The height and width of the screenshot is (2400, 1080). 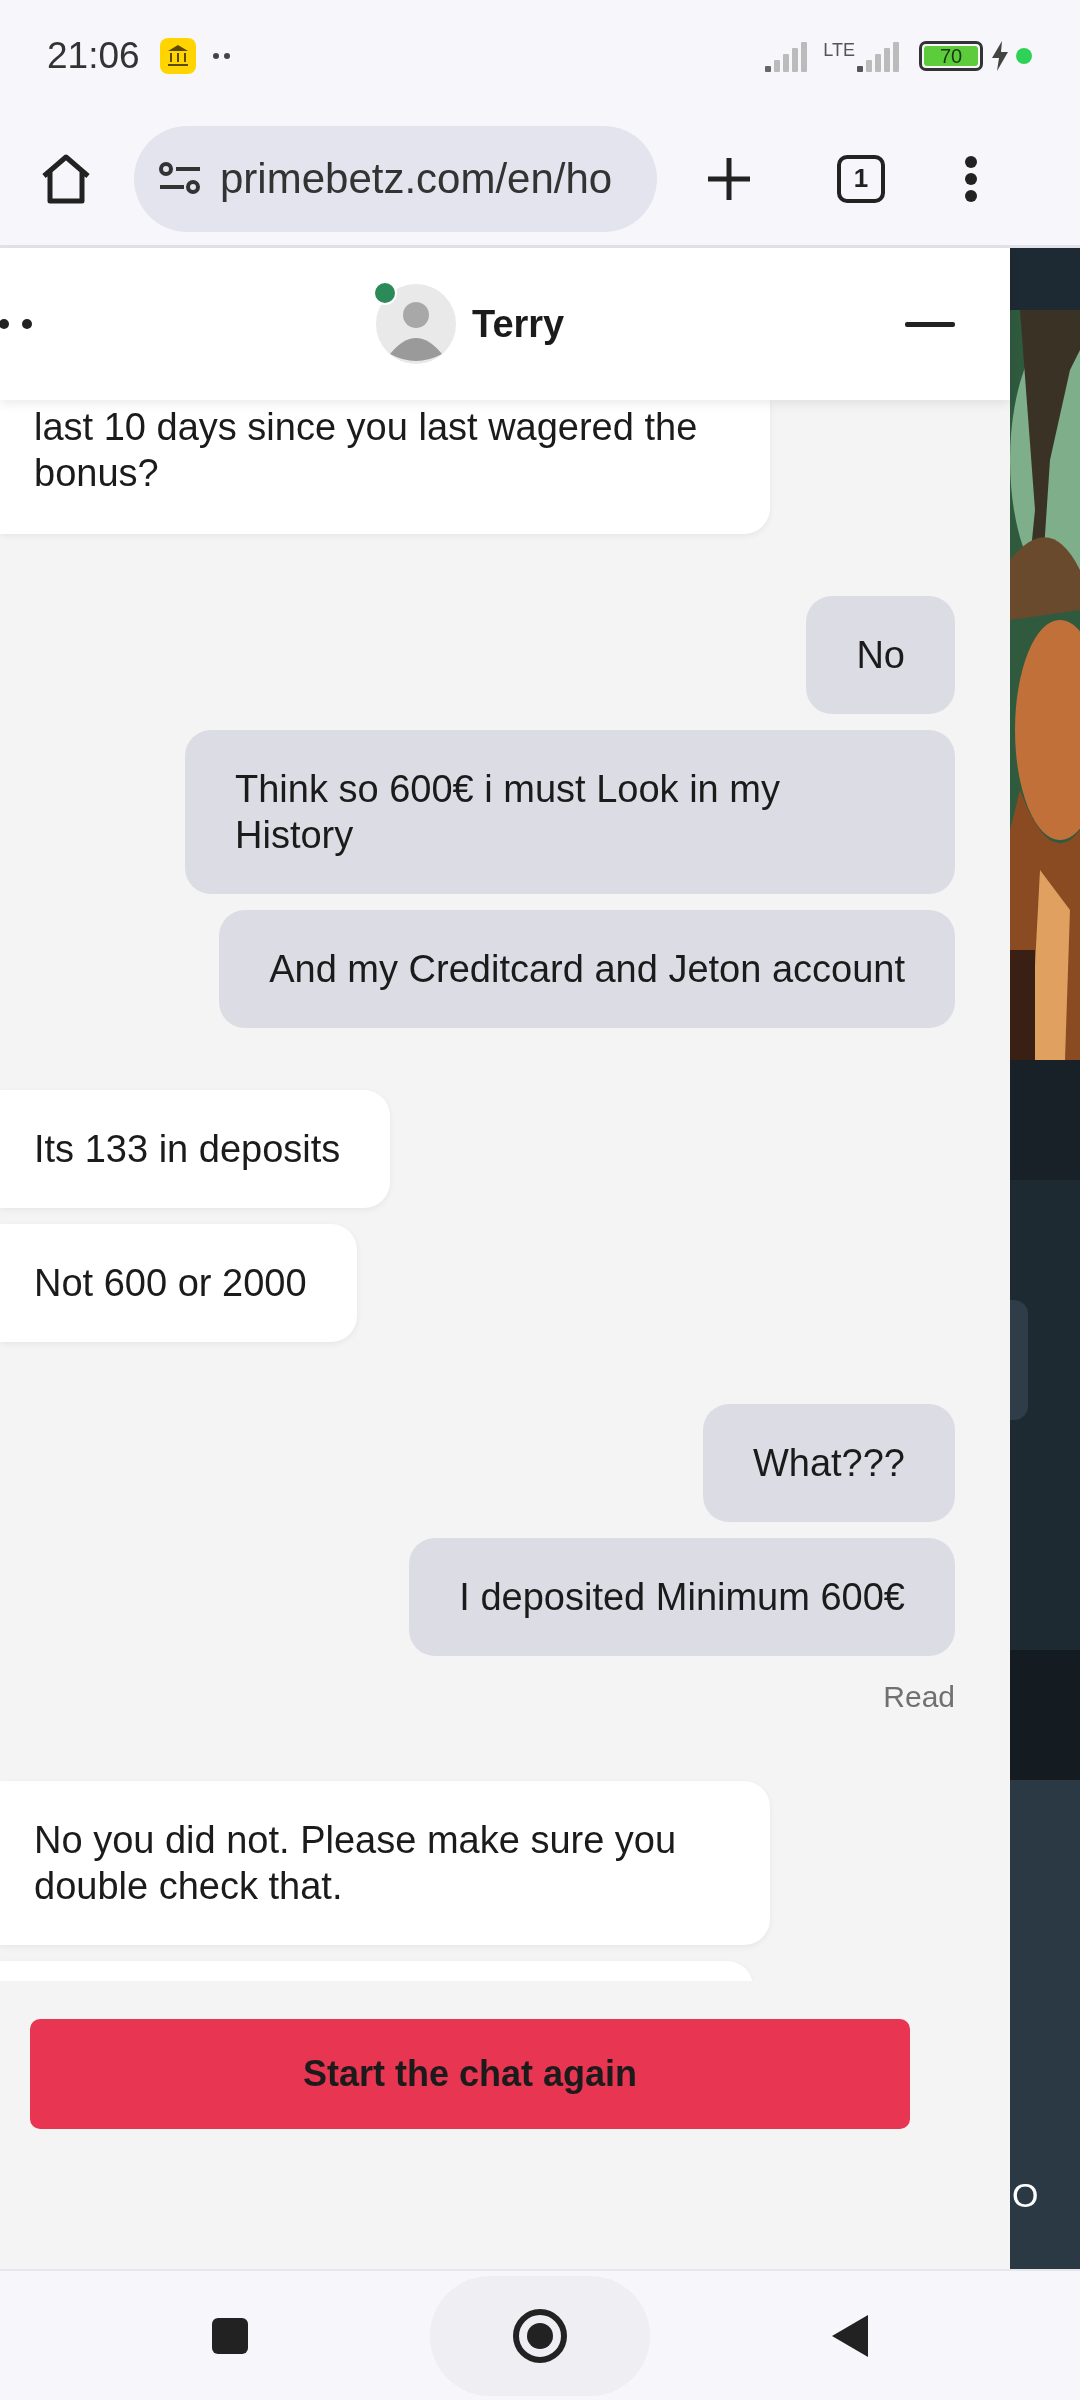 What do you see at coordinates (230, 2335) in the screenshot?
I see `recents-icon` at bounding box center [230, 2335].